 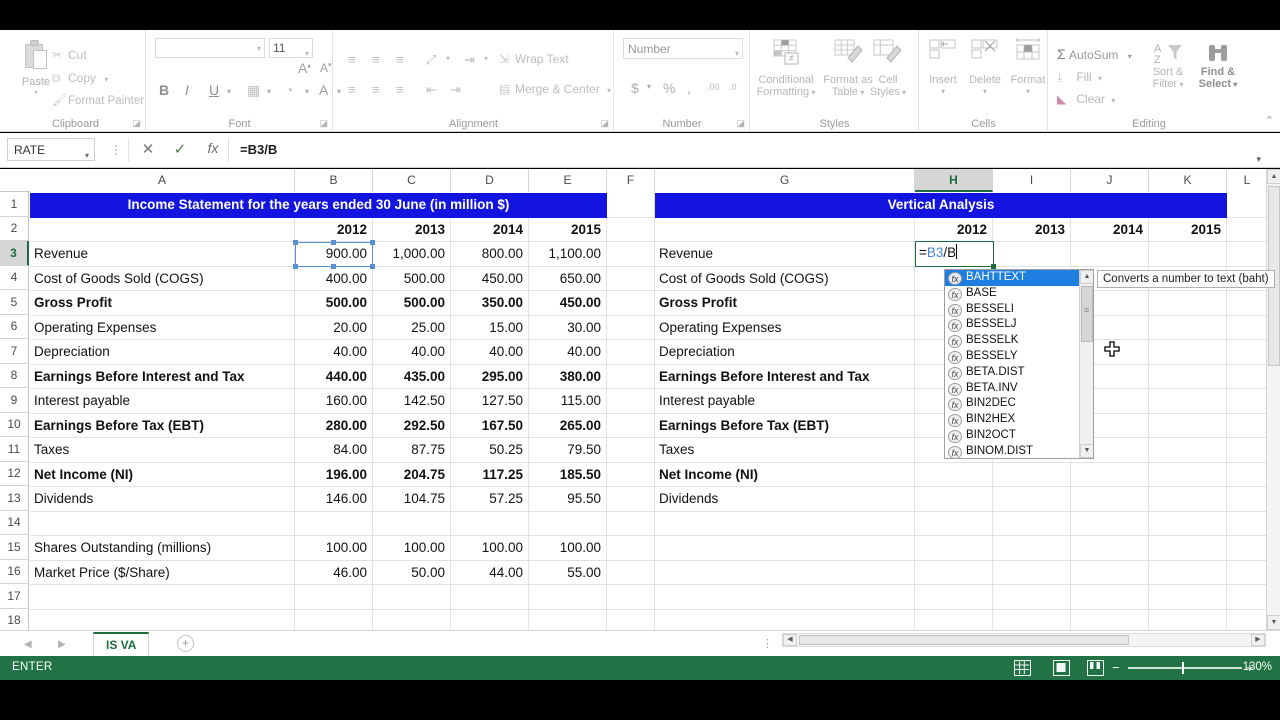 I want to click on year-header-right-2013: 2013, so click(x=1032, y=230).